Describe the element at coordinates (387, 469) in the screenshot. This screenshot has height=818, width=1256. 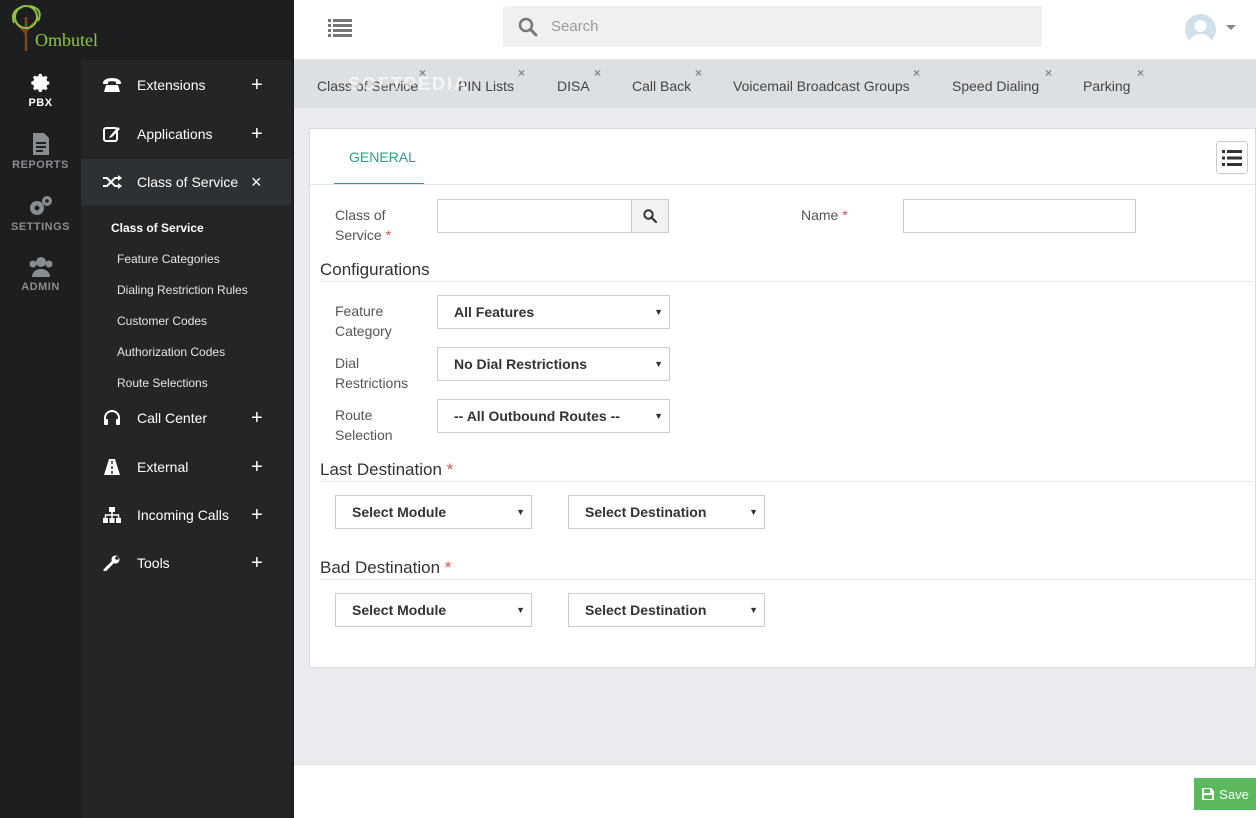
I see `last-destination-heading: Last Destination *` at that location.